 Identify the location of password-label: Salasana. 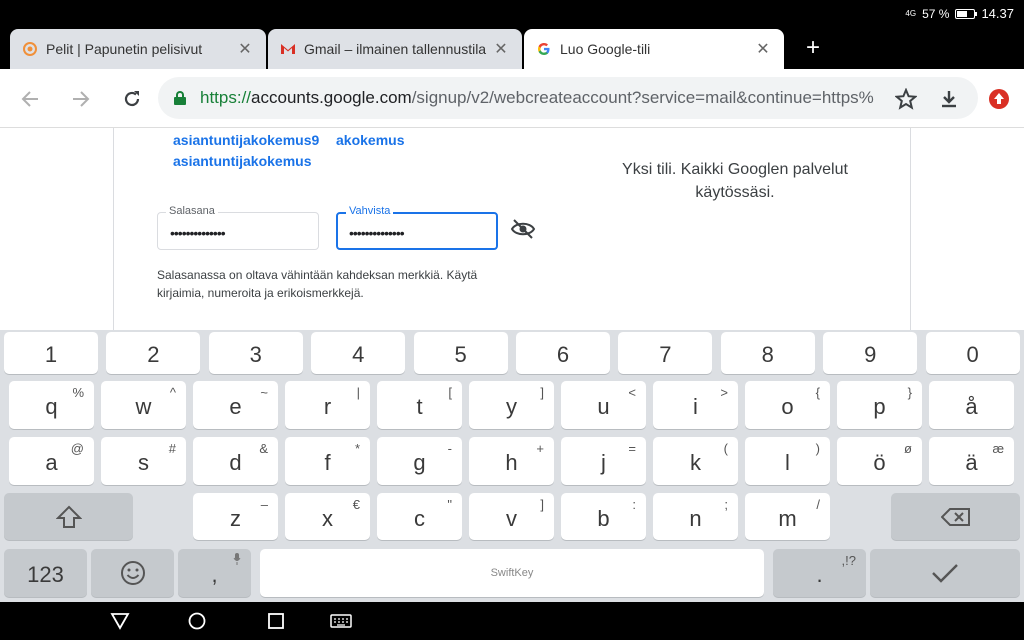
(192, 211).